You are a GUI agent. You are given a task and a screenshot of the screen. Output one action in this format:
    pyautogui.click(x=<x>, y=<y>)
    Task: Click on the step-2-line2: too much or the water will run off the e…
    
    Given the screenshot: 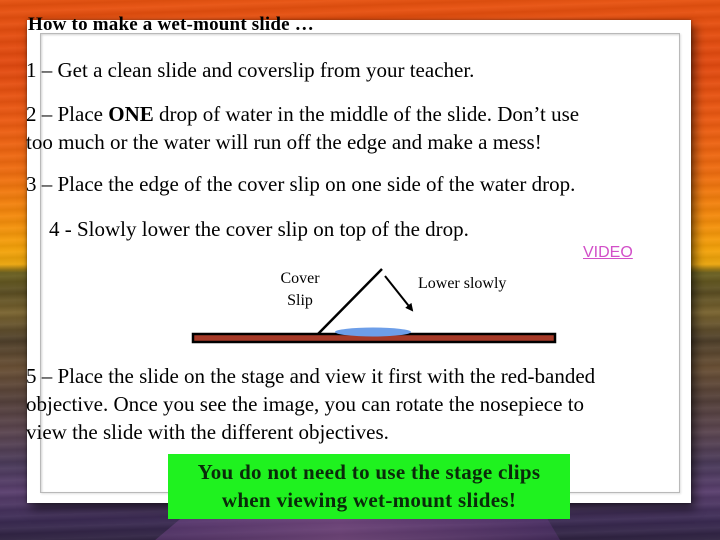 What is the action you would take?
    pyautogui.click(x=284, y=142)
    